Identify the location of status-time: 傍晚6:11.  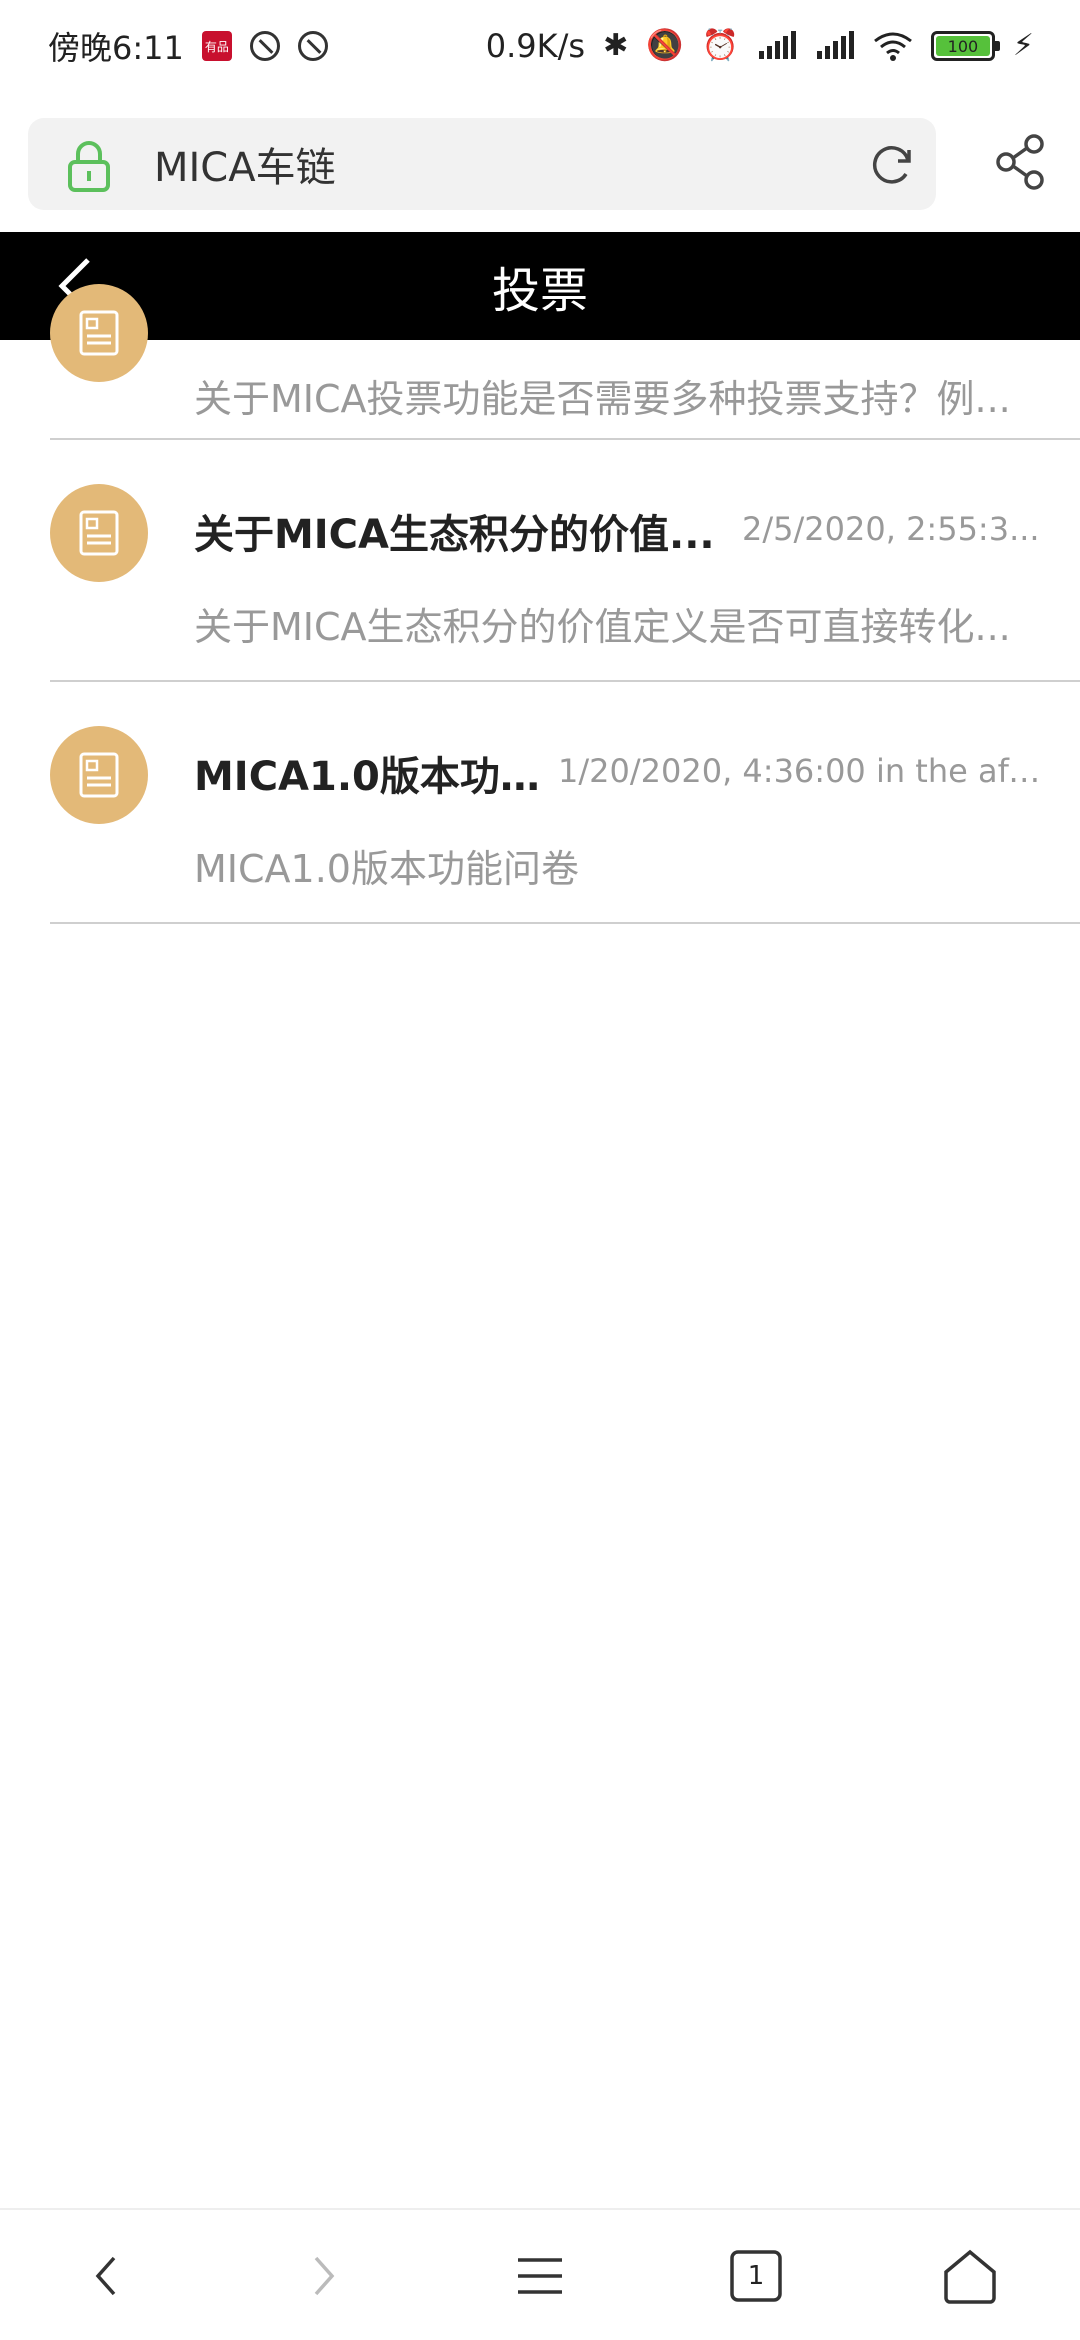
(116, 48).